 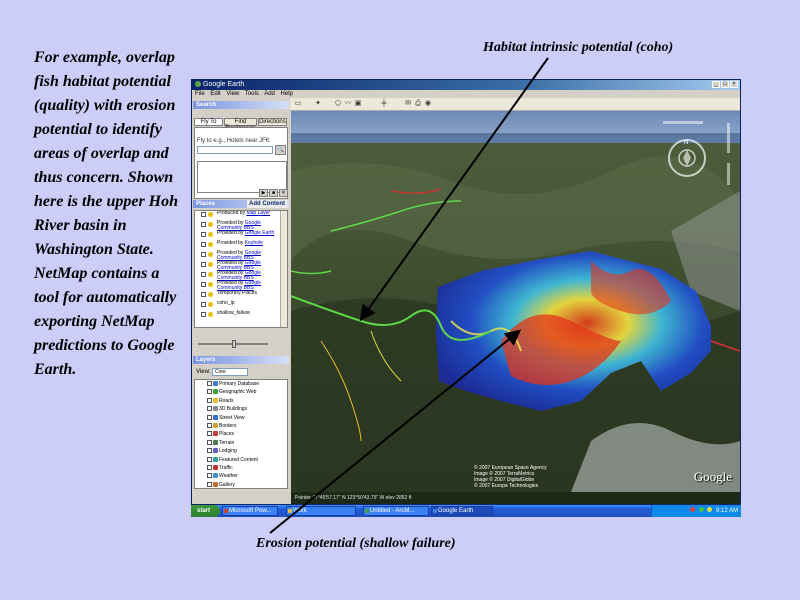 What do you see at coordinates (241, 434) in the screenshot?
I see `layer-item: Places` at bounding box center [241, 434].